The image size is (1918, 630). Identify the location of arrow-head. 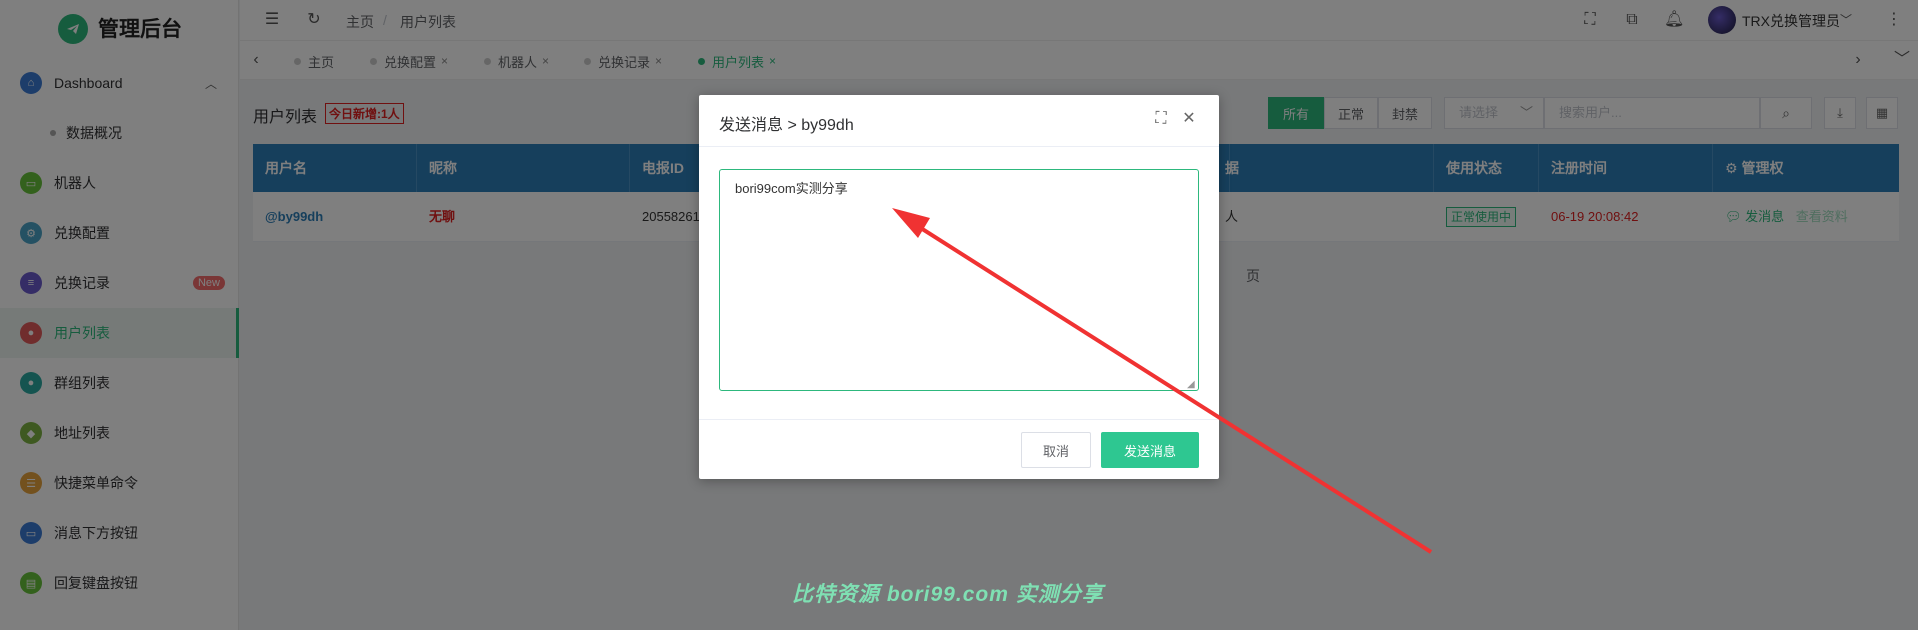
(911, 223).